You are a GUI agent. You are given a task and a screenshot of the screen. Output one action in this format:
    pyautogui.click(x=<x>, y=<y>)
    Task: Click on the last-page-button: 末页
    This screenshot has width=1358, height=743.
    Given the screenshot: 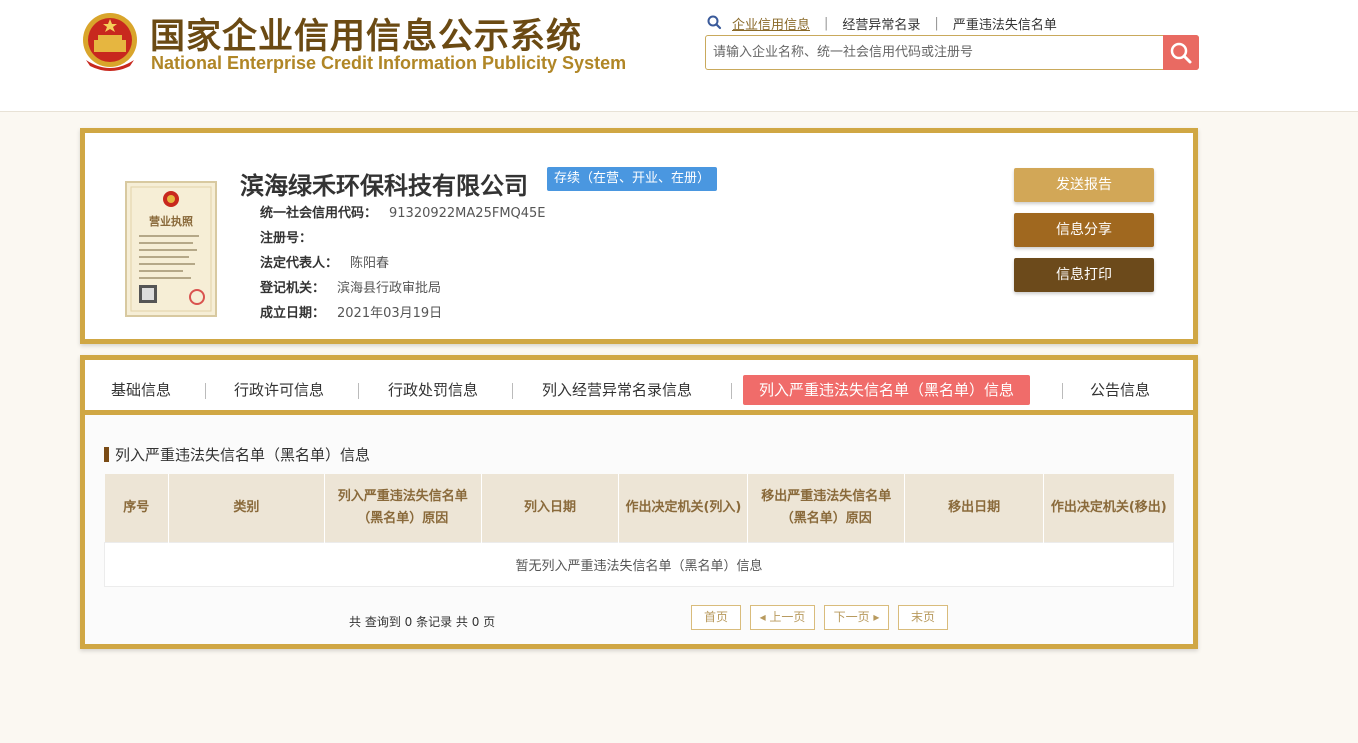 What is the action you would take?
    pyautogui.click(x=923, y=617)
    